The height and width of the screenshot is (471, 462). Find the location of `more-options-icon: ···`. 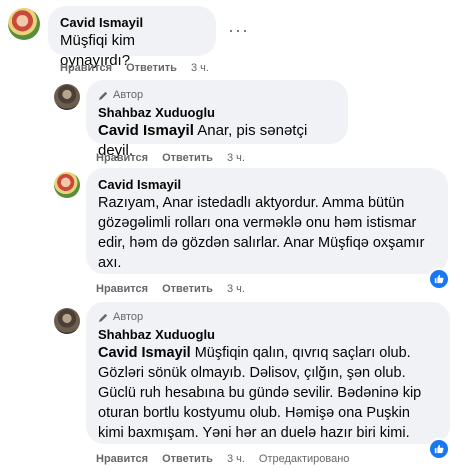

more-options-icon: ··· is located at coordinates (238, 30).